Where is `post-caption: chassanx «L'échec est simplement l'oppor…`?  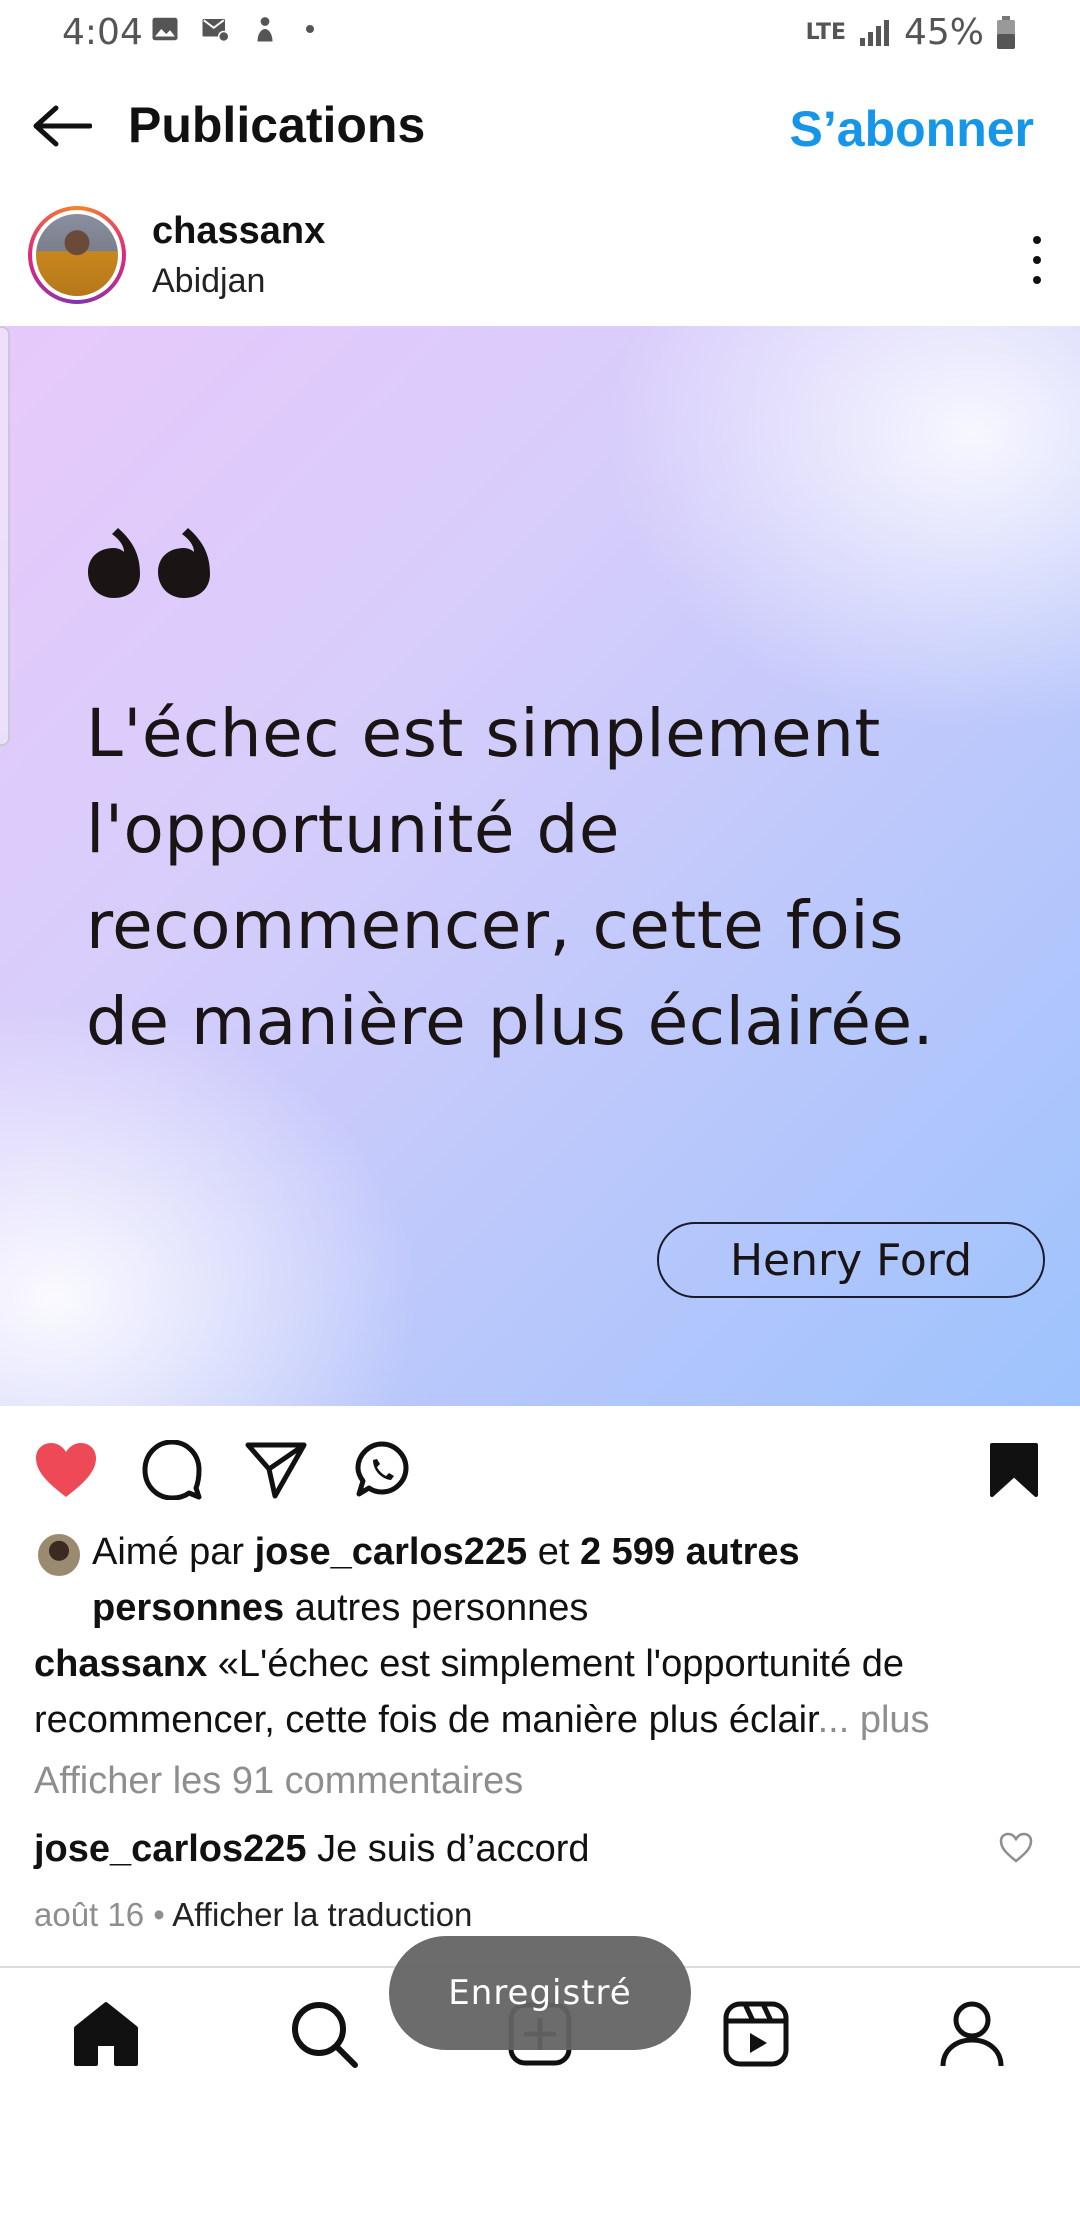
post-caption: chassanx «L'échec est simplement l'oppor… is located at coordinates (539, 1692).